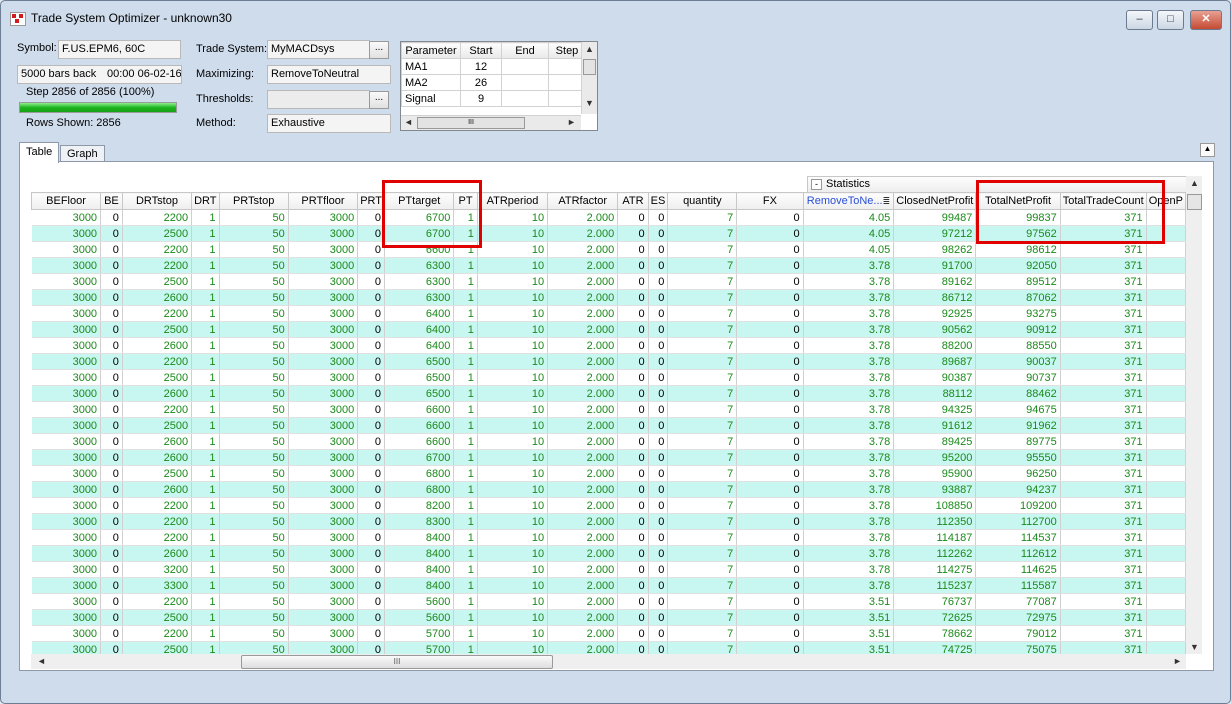 The width and height of the screenshot is (1231, 704). What do you see at coordinates (935, 585) in the screenshot?
I see `table-cell: 115237` at bounding box center [935, 585].